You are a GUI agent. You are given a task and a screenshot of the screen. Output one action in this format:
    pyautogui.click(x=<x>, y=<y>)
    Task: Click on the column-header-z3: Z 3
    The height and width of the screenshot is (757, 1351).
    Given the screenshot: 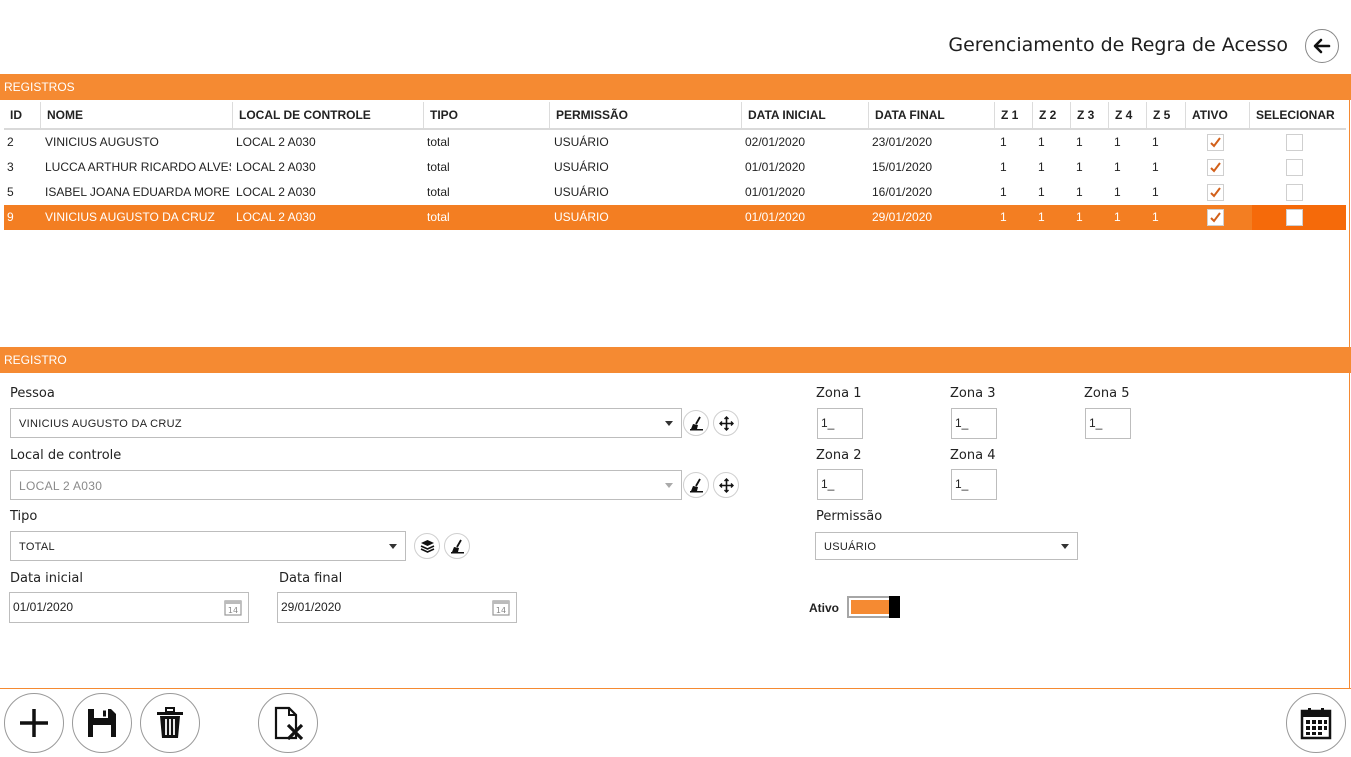 What is the action you would take?
    pyautogui.click(x=1090, y=115)
    